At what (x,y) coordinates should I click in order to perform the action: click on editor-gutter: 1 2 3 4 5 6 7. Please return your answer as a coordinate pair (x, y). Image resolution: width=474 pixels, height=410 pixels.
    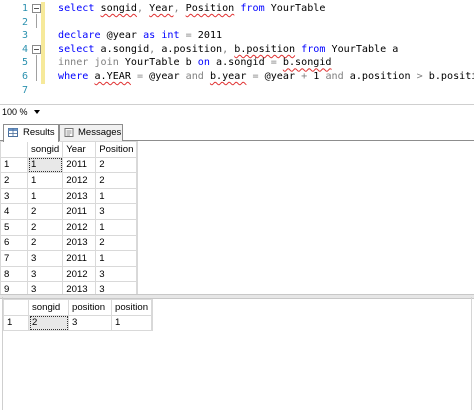
    Looking at the image, I should click on (23, 51).